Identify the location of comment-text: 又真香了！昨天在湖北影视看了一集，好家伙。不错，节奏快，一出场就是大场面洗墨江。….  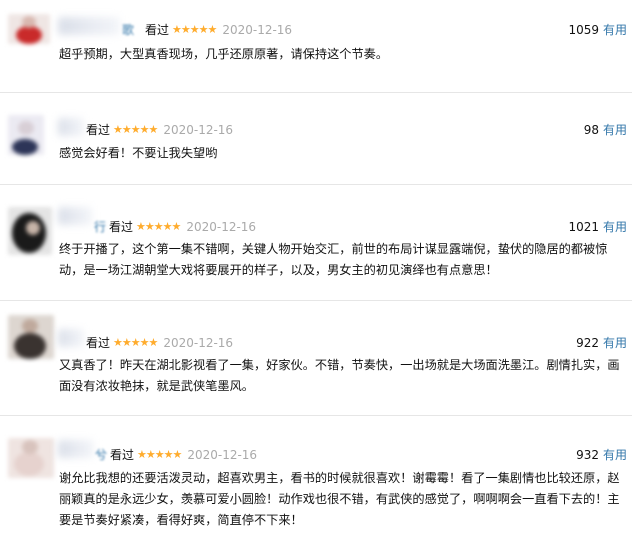
(339, 375).